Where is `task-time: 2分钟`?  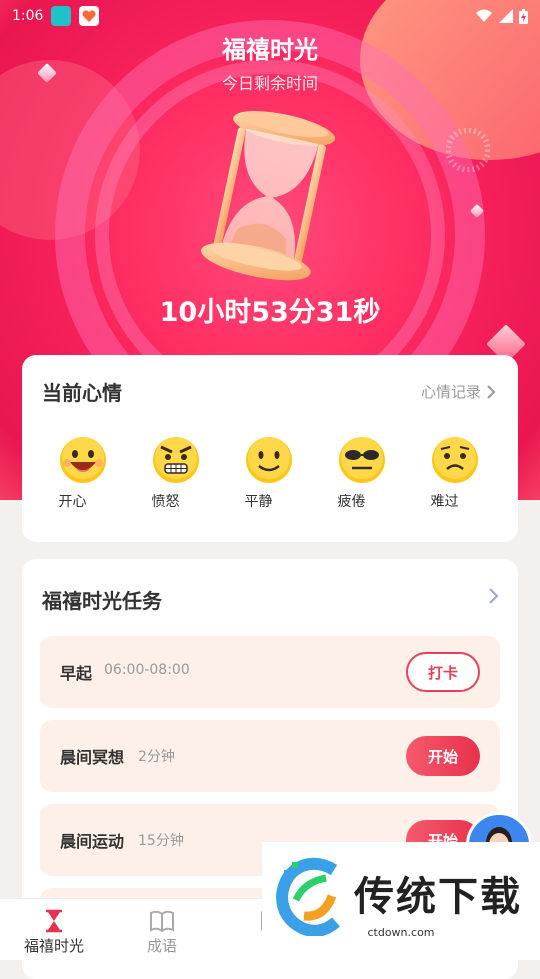 task-time: 2分钟 is located at coordinates (156, 757).